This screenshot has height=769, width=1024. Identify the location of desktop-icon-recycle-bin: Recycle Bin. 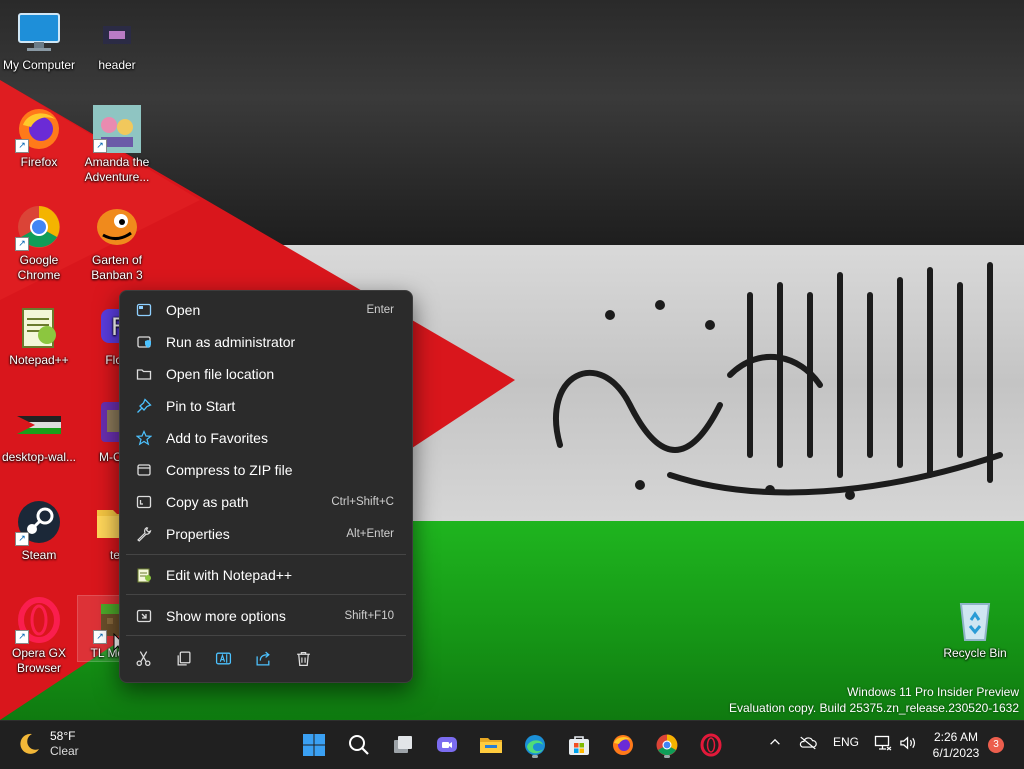
(975, 628).